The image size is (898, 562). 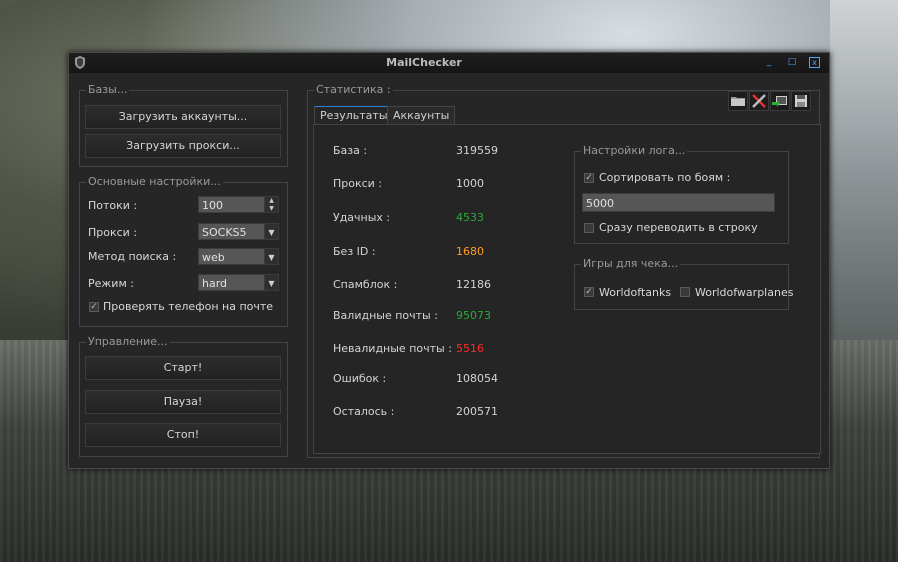 I want to click on save-button, so click(x=801, y=101).